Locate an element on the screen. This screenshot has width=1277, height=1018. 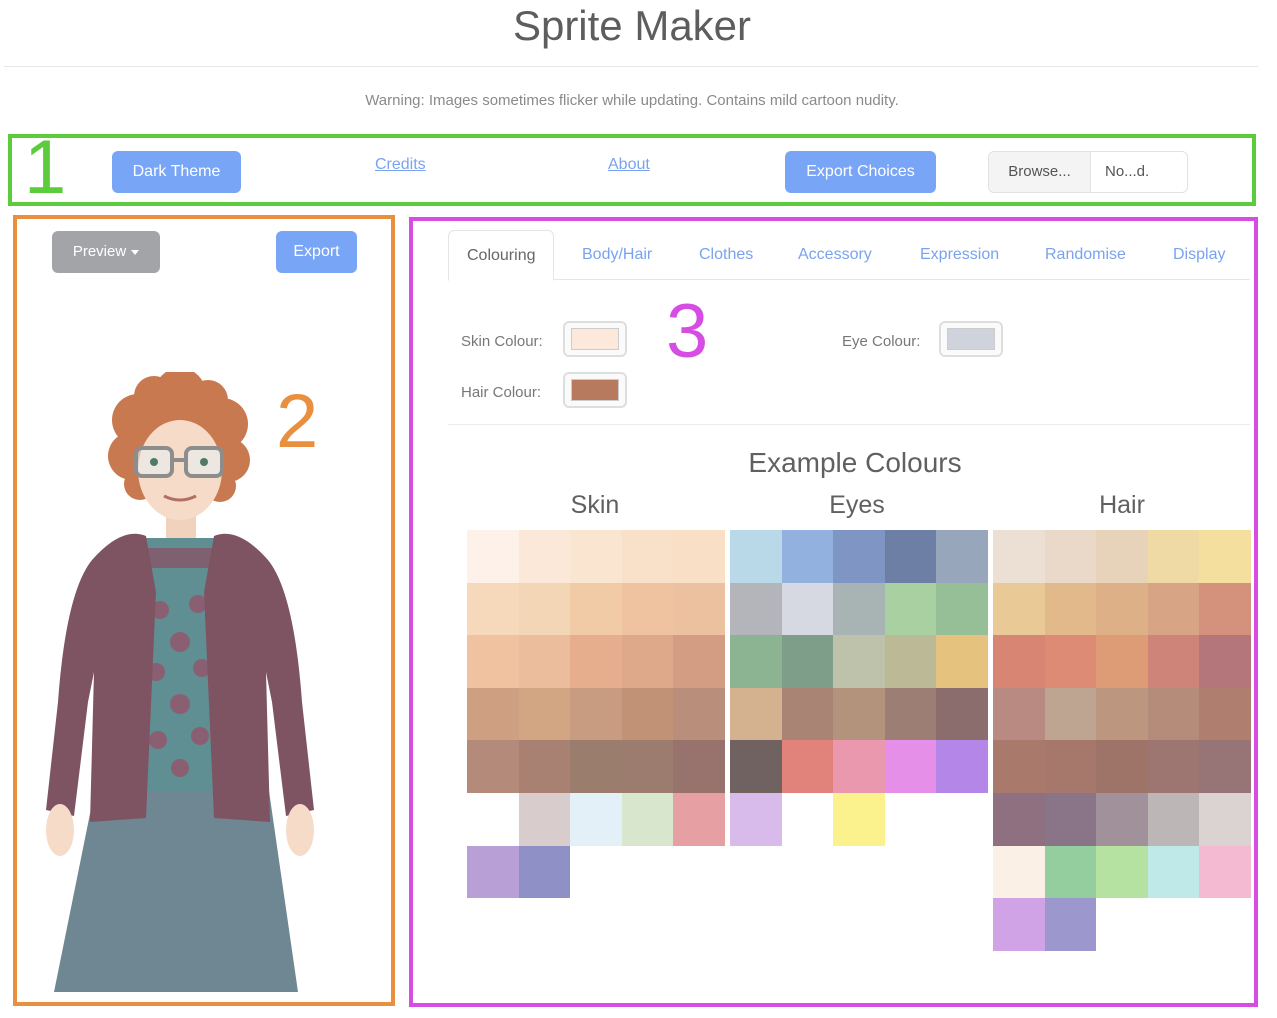
hair-colour-picker is located at coordinates (595, 390).